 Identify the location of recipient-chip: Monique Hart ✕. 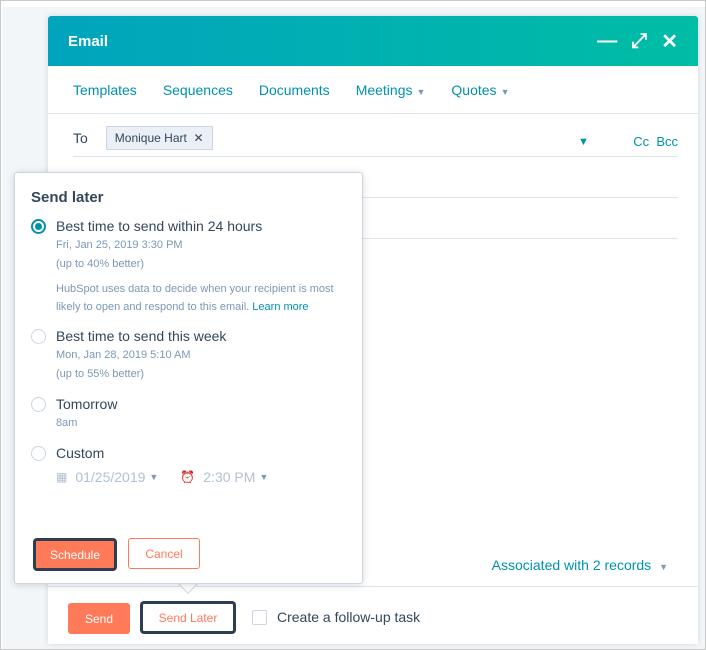
(159, 138).